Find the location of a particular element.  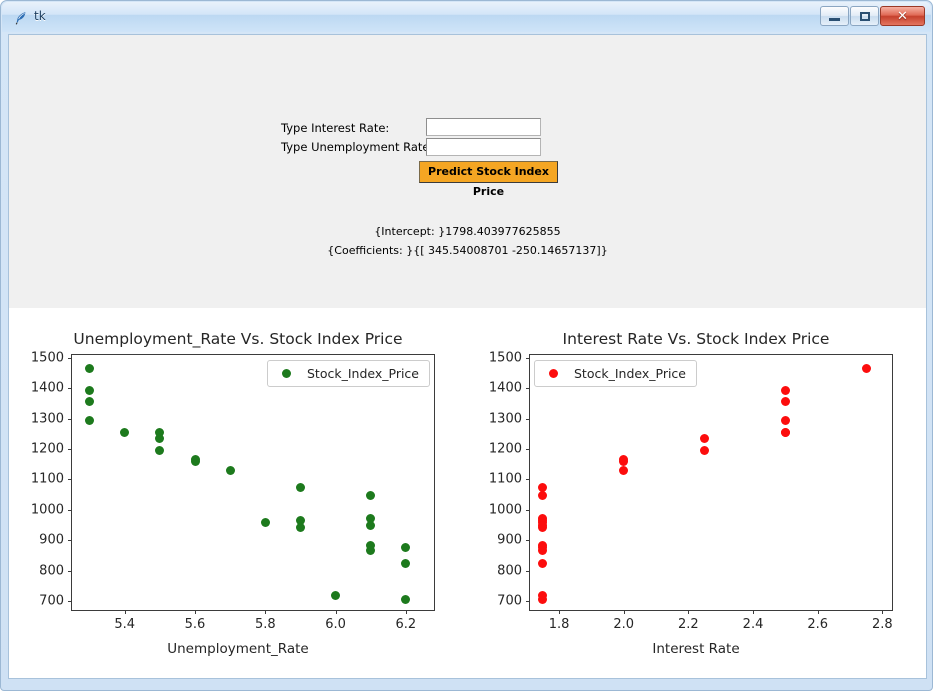

chart-title: Unemployment_Rate Vs. Stock Index Price is located at coordinates (238, 339).